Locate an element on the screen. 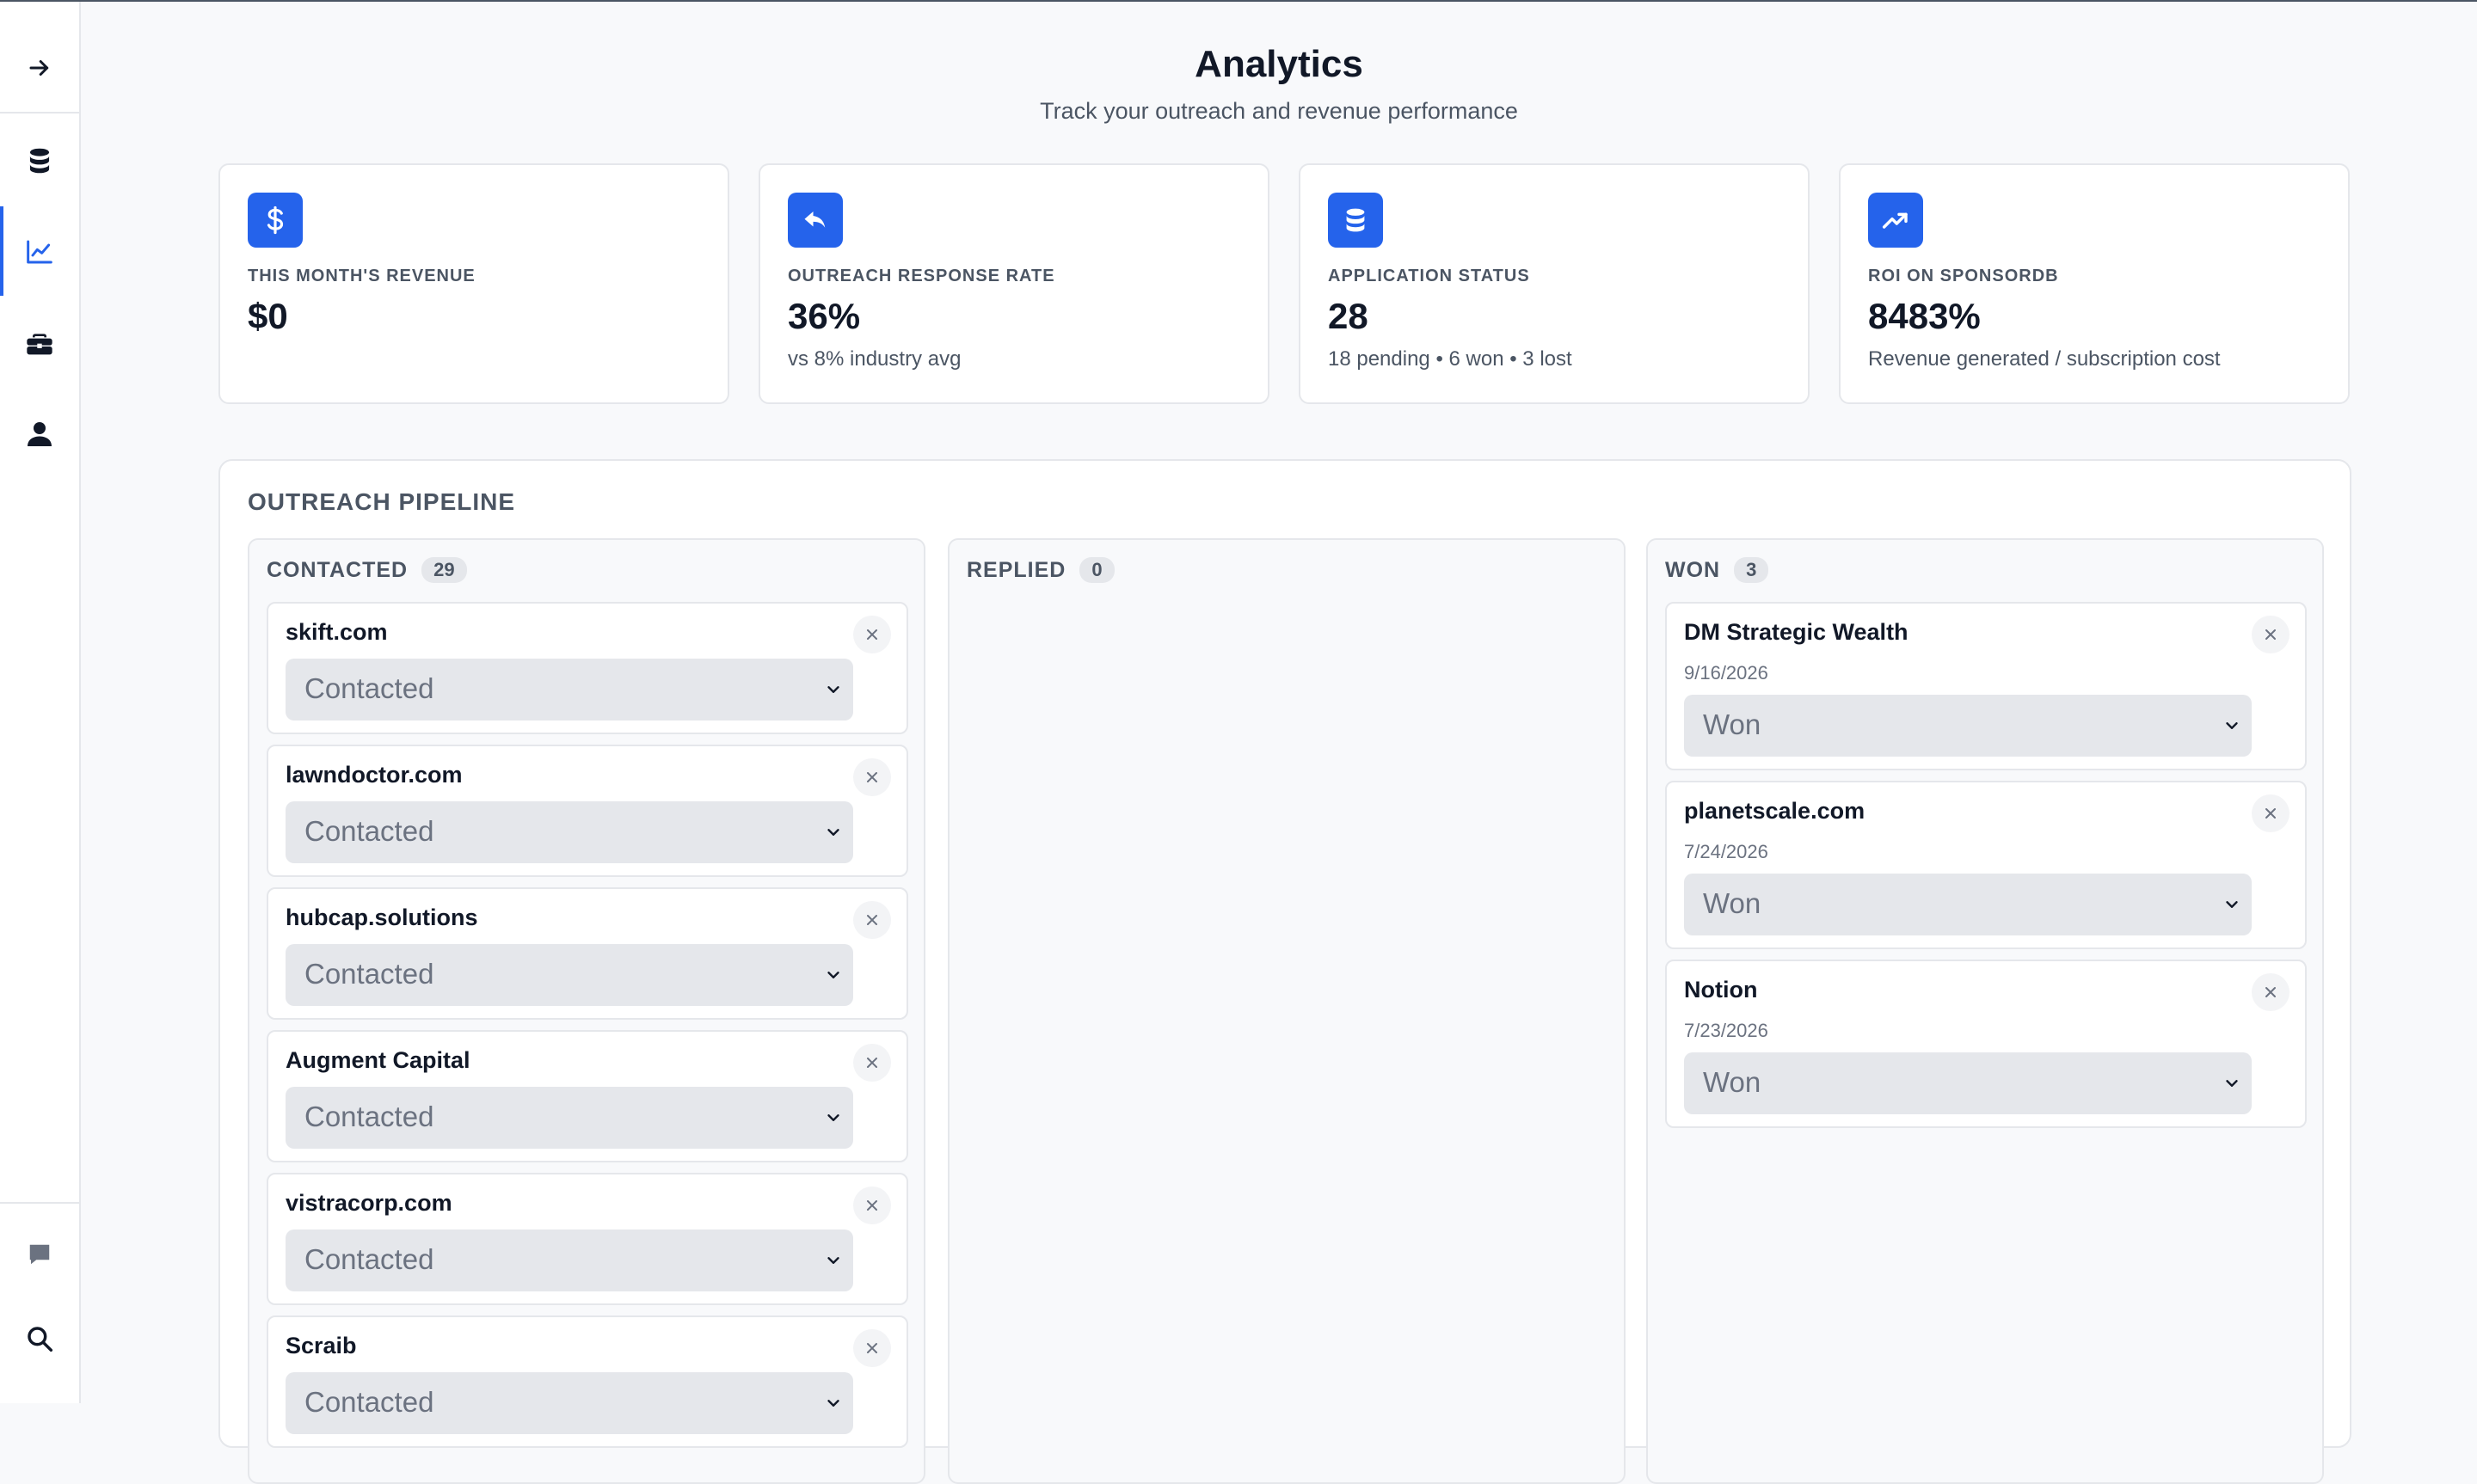 The height and width of the screenshot is (1484, 2477). stat-value: 36% is located at coordinates (825, 316).